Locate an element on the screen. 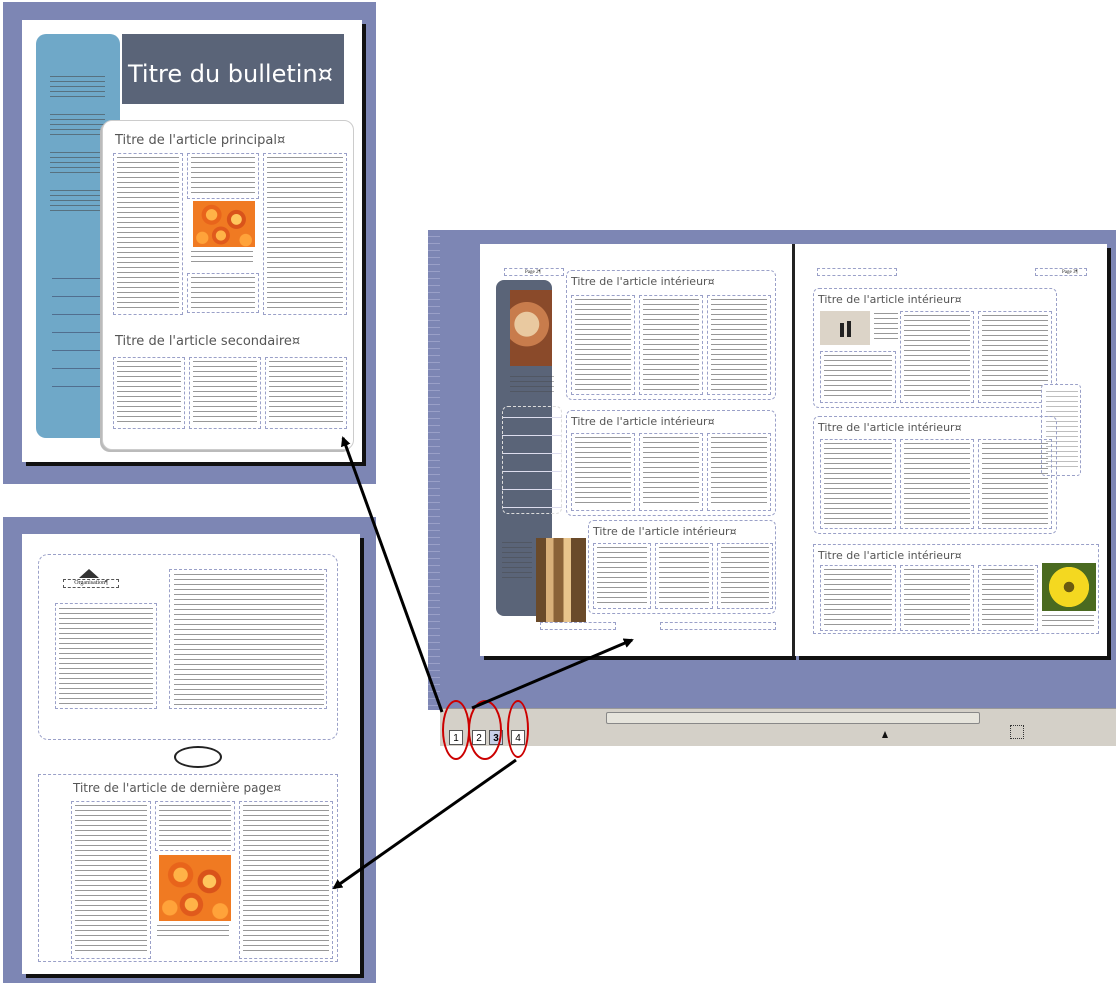 The width and height of the screenshot is (1116, 983). arrow-to-spread is located at coordinates (552, 674).